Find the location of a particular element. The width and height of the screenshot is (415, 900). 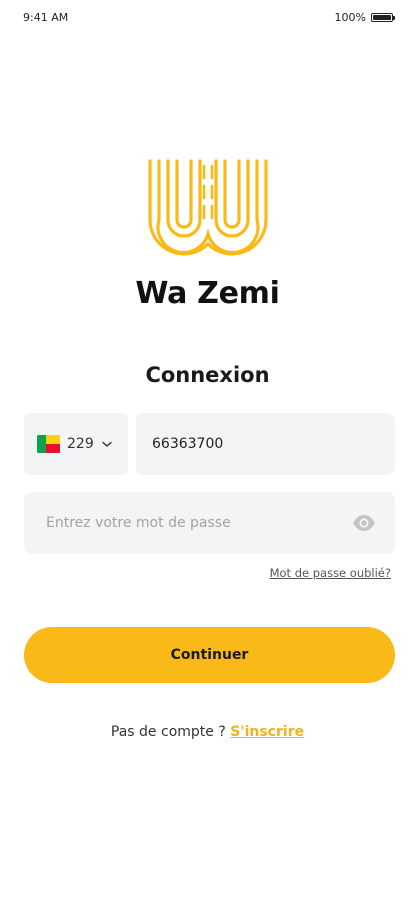

password-input: Entrez votre mot de passe is located at coordinates (209, 523).